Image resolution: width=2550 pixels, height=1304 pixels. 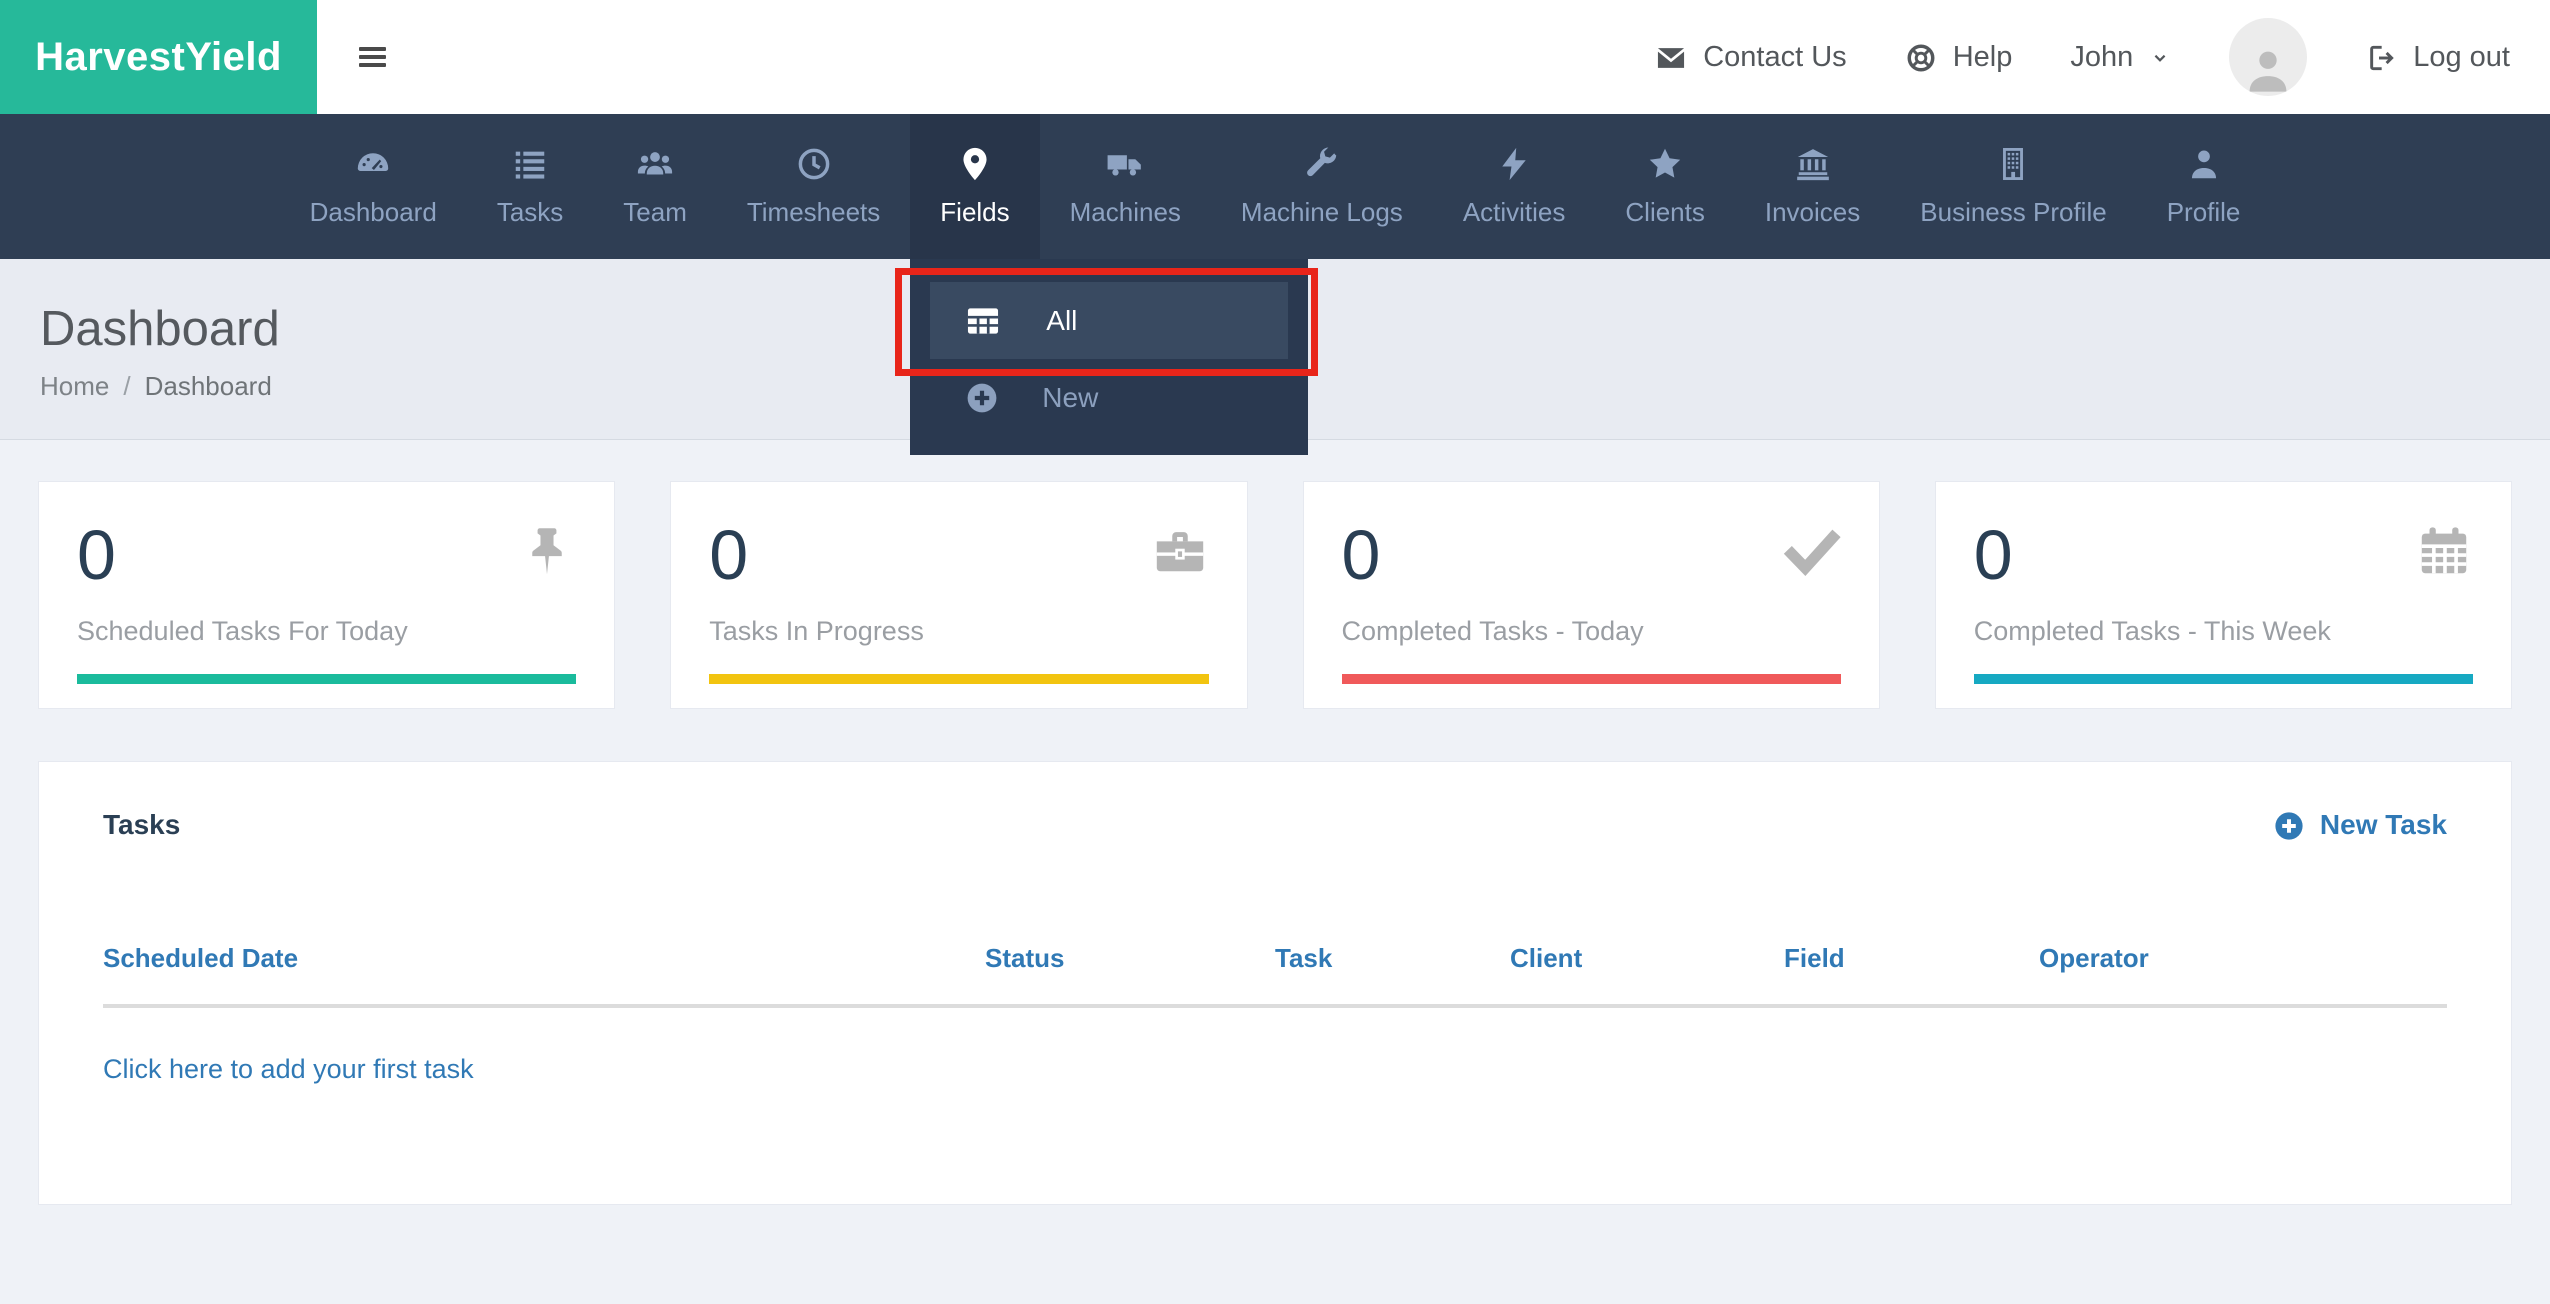 What do you see at coordinates (1514, 186) in the screenshot?
I see `nav-item-activities: Activities` at bounding box center [1514, 186].